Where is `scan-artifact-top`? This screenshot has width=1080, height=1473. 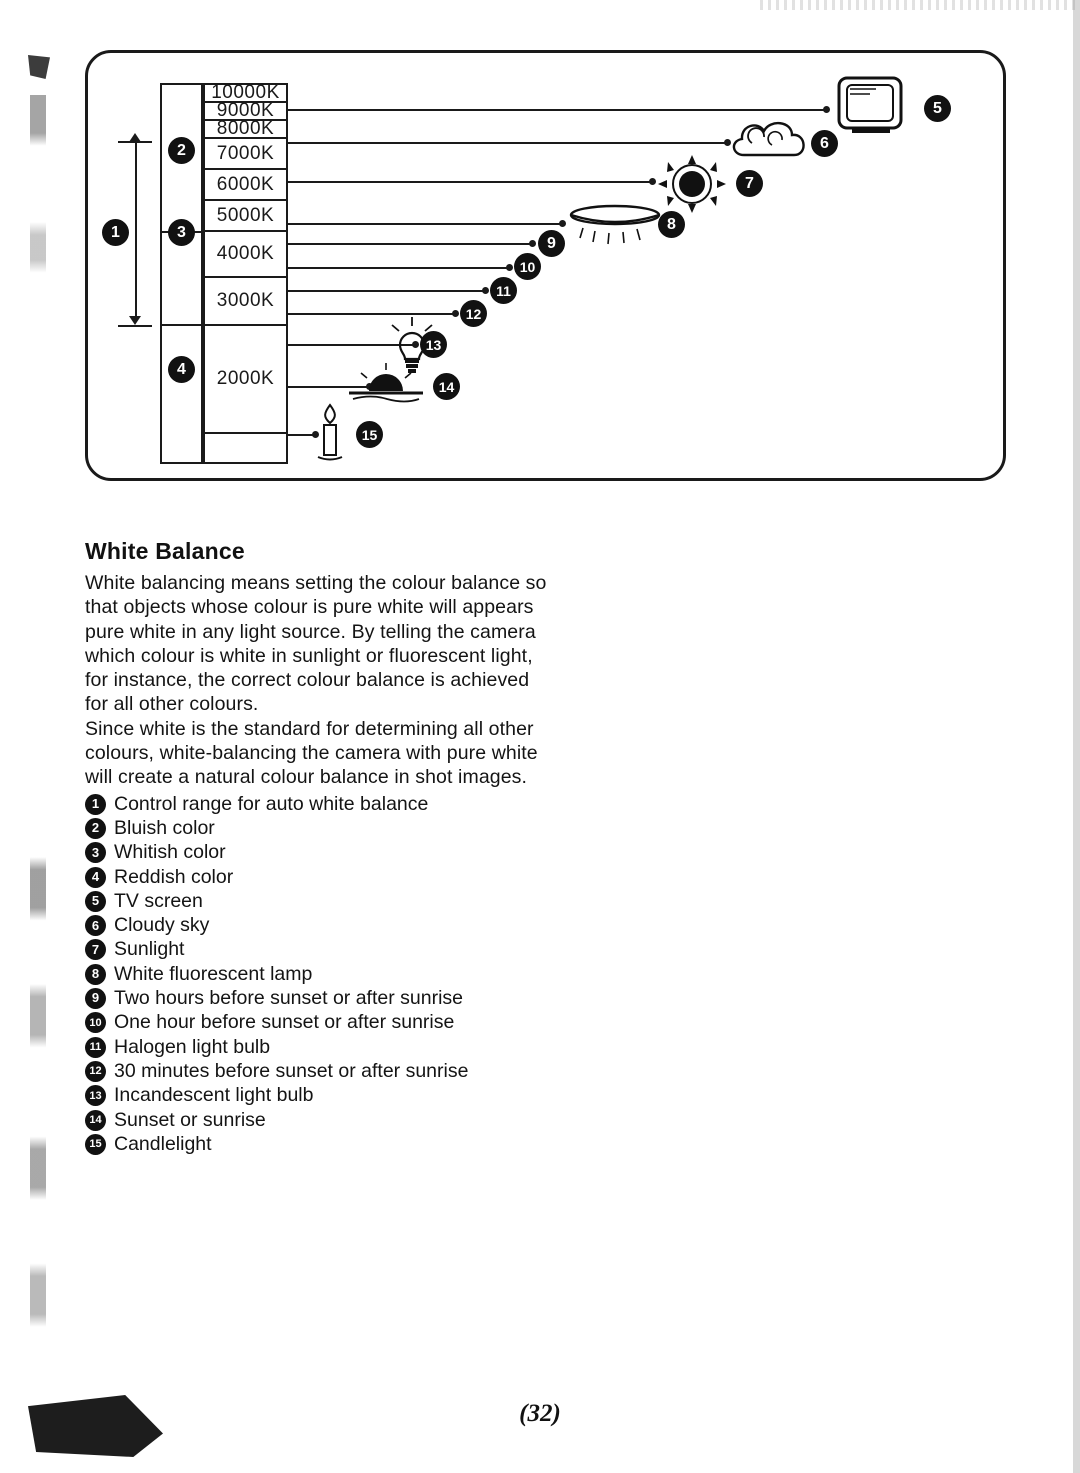
scan-artifact-top is located at coordinates (920, 5).